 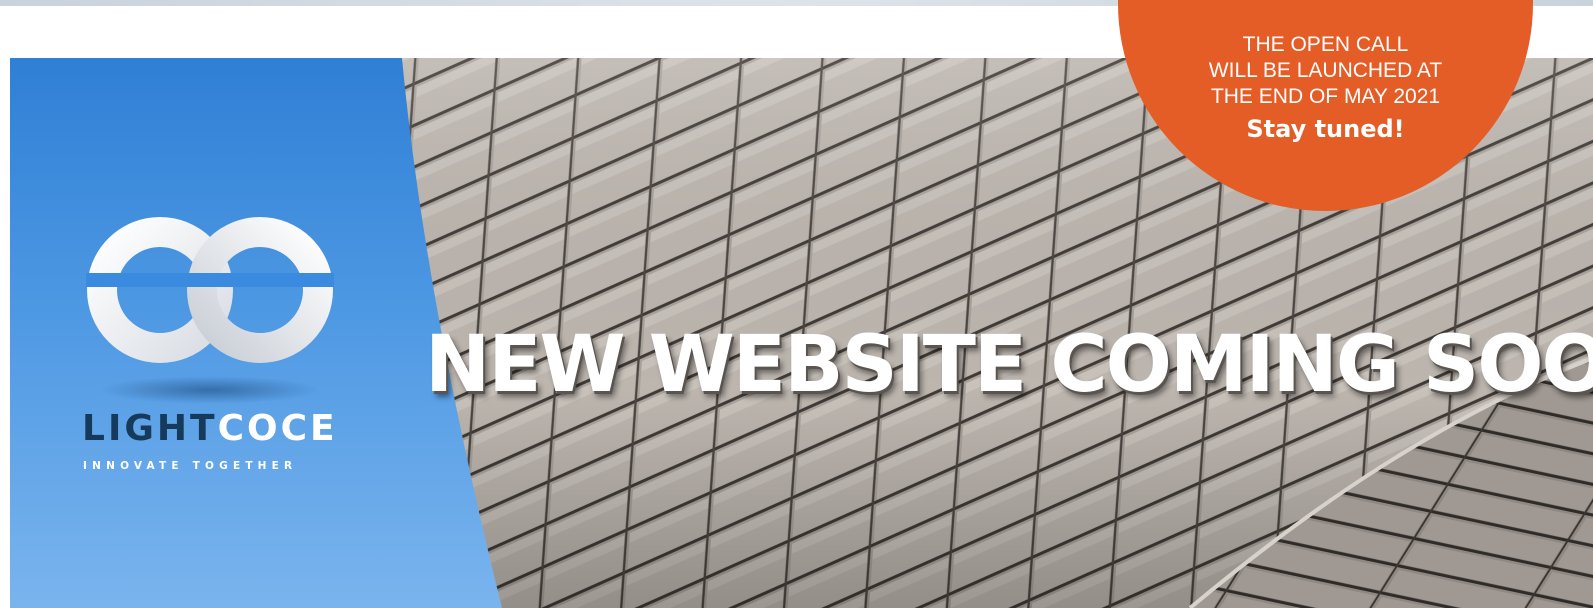 I want to click on brand-name: LIGHTCOCE, so click(x=217, y=428).